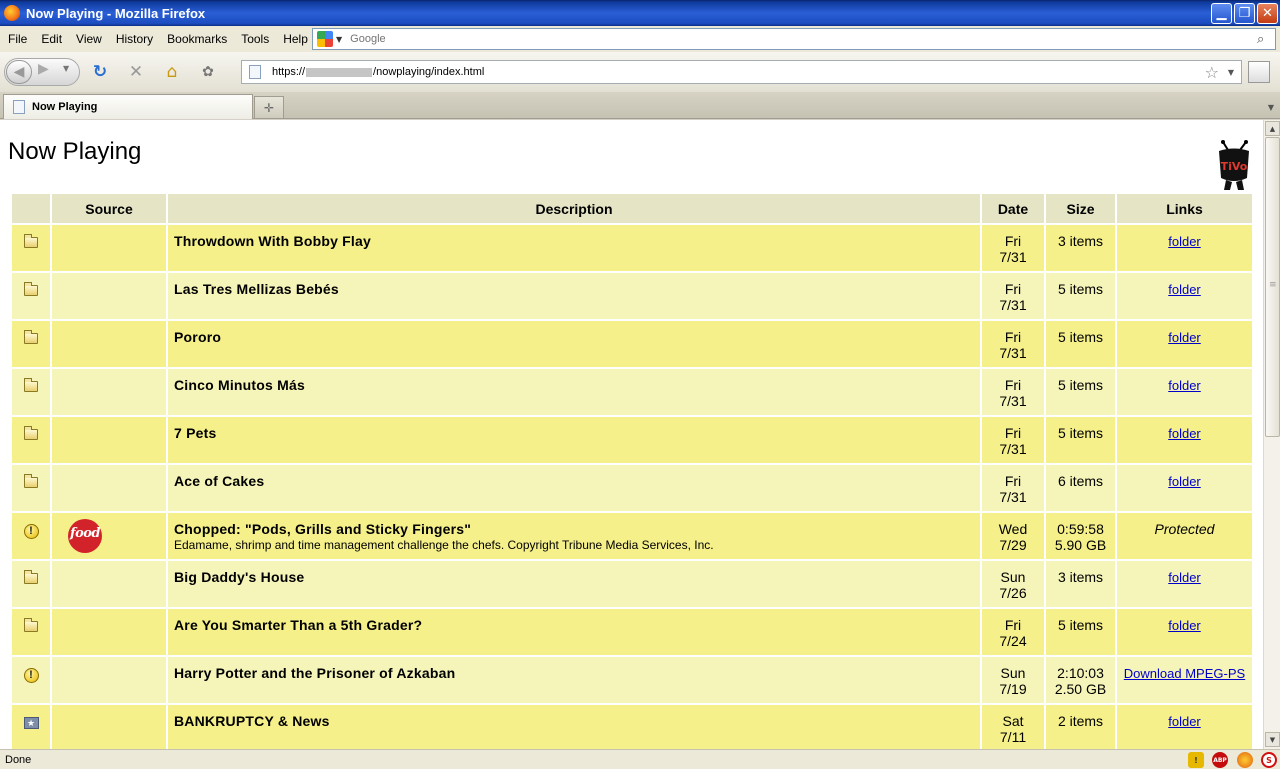 Image resolution: width=1280 pixels, height=769 pixels. I want to click on row-date-cell: Wed 7/29, so click(1013, 536).